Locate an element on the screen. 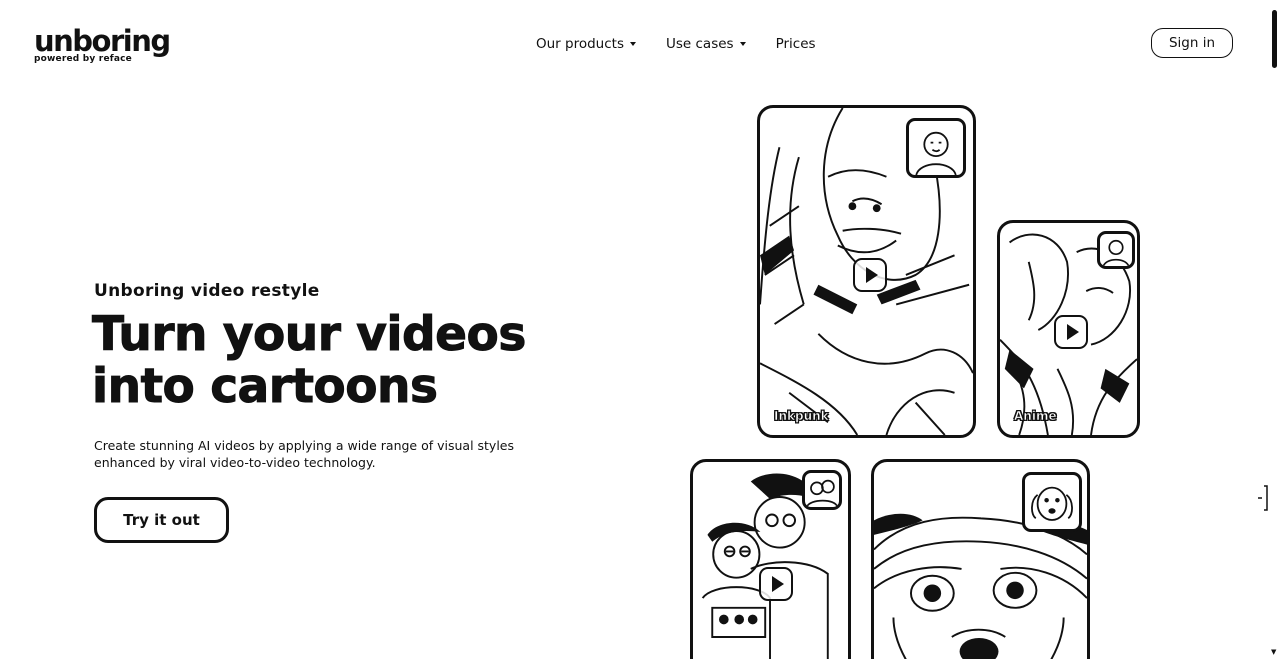  nav-our-products: Our products is located at coordinates (586, 44).